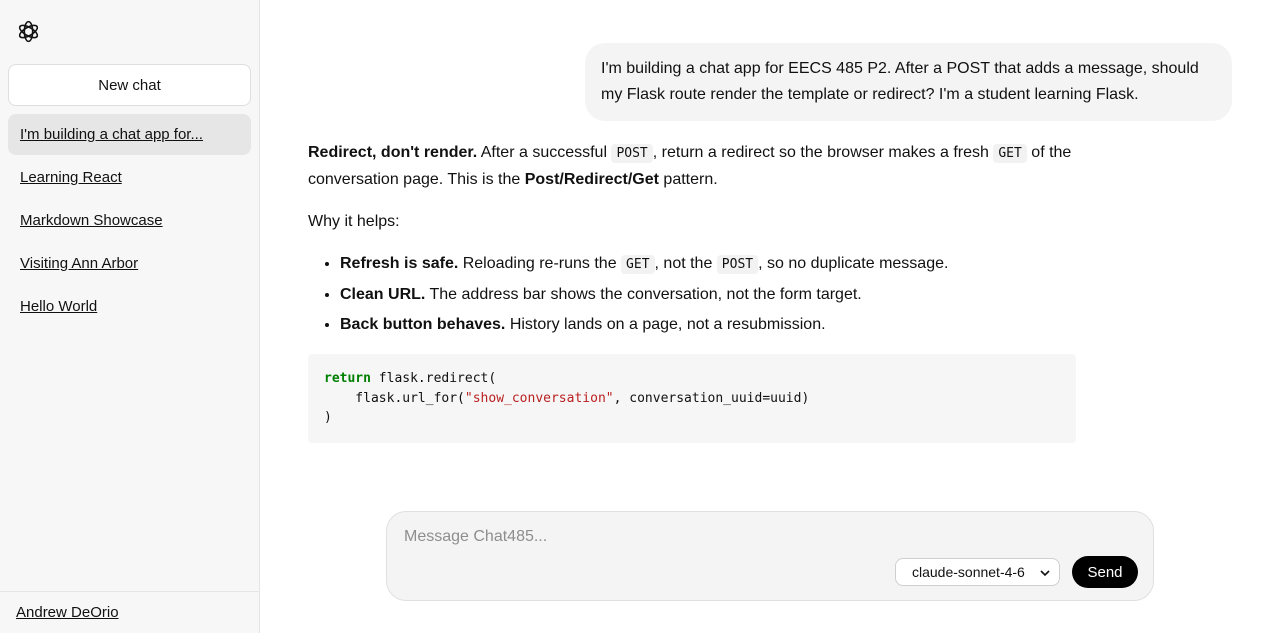  Describe the element at coordinates (539, 398) in the screenshot. I see `code-string: "show_conversation"` at that location.